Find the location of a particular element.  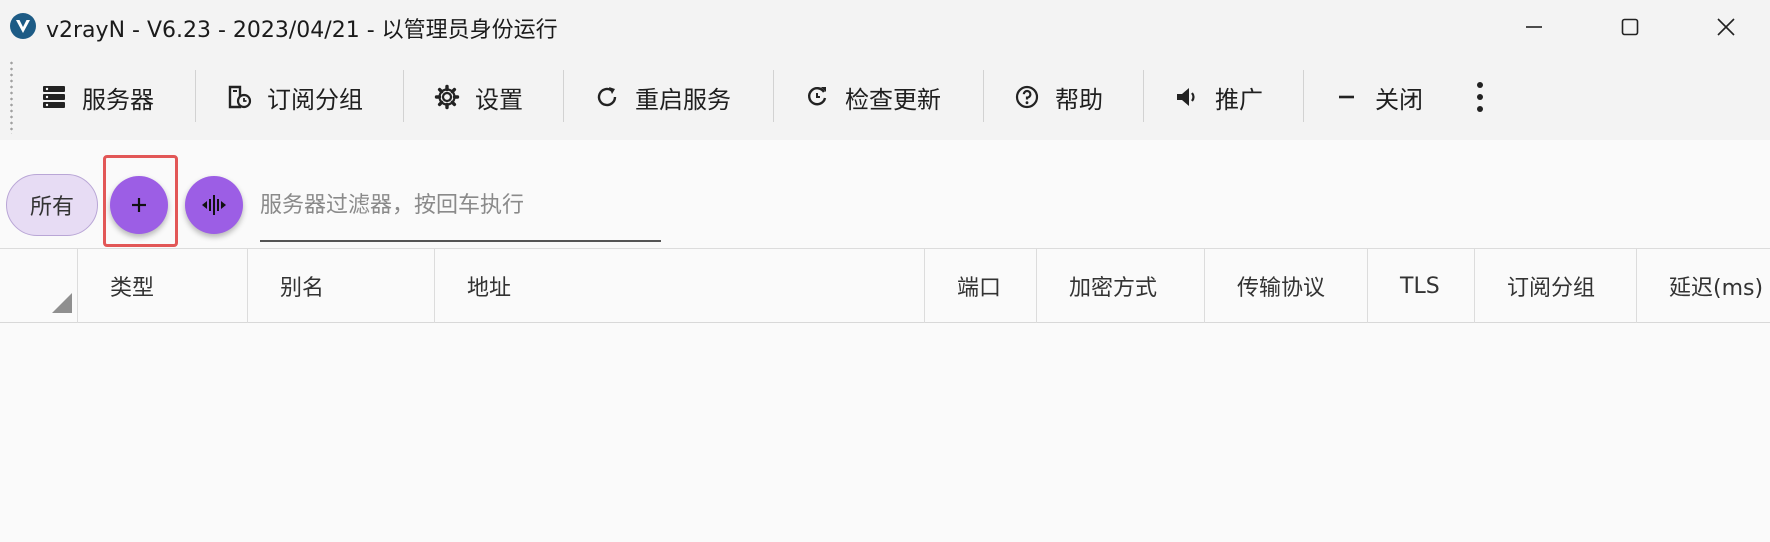

close-window-button is located at coordinates (1724, 27).